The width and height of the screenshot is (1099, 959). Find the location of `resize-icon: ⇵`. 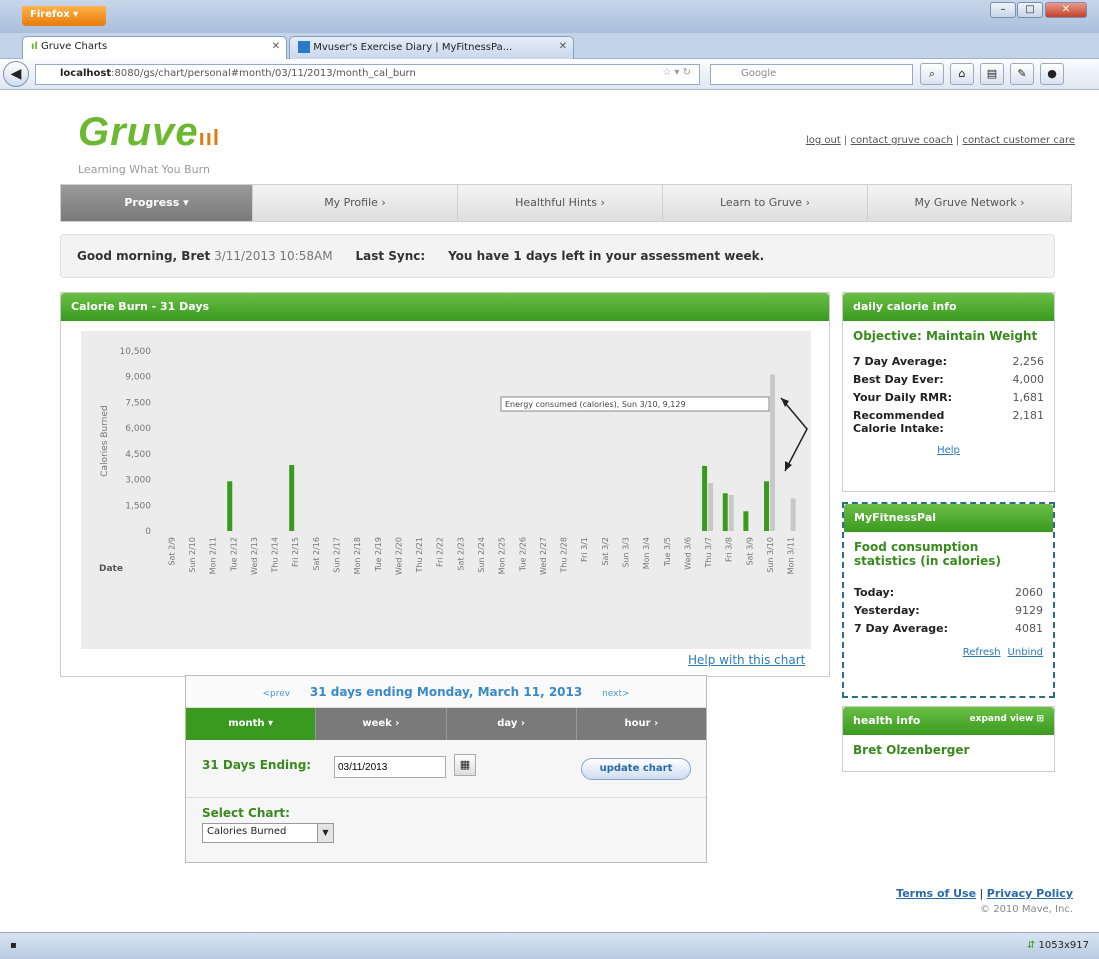

resize-icon: ⇵ is located at coordinates (1031, 945).